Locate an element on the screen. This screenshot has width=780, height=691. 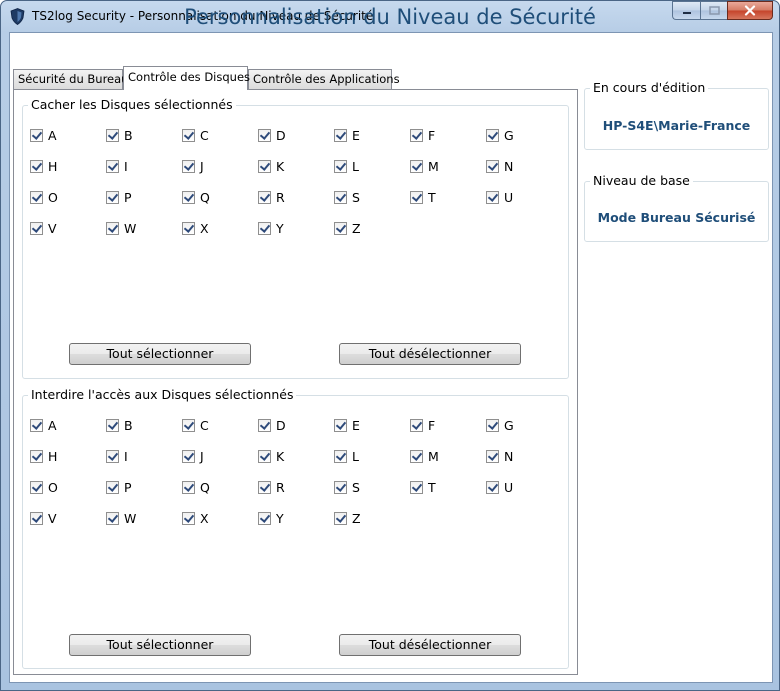
tab-controle-disques: Contrôle des Disques is located at coordinates (186, 78).